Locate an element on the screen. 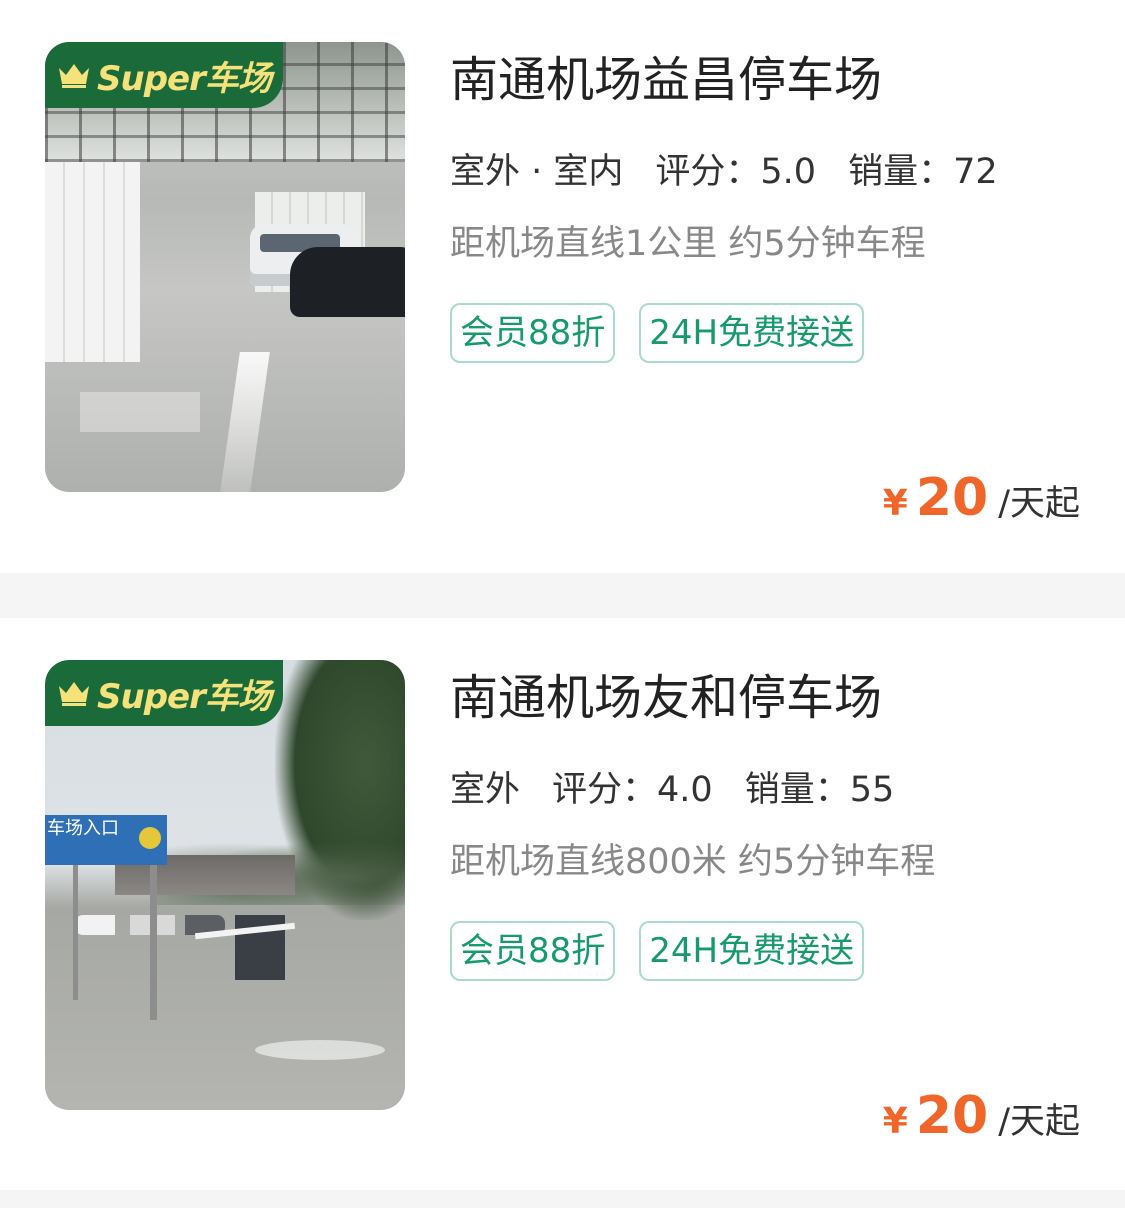 The width and height of the screenshot is (1125, 1208). parking-photo: Super车场 is located at coordinates (225, 267).